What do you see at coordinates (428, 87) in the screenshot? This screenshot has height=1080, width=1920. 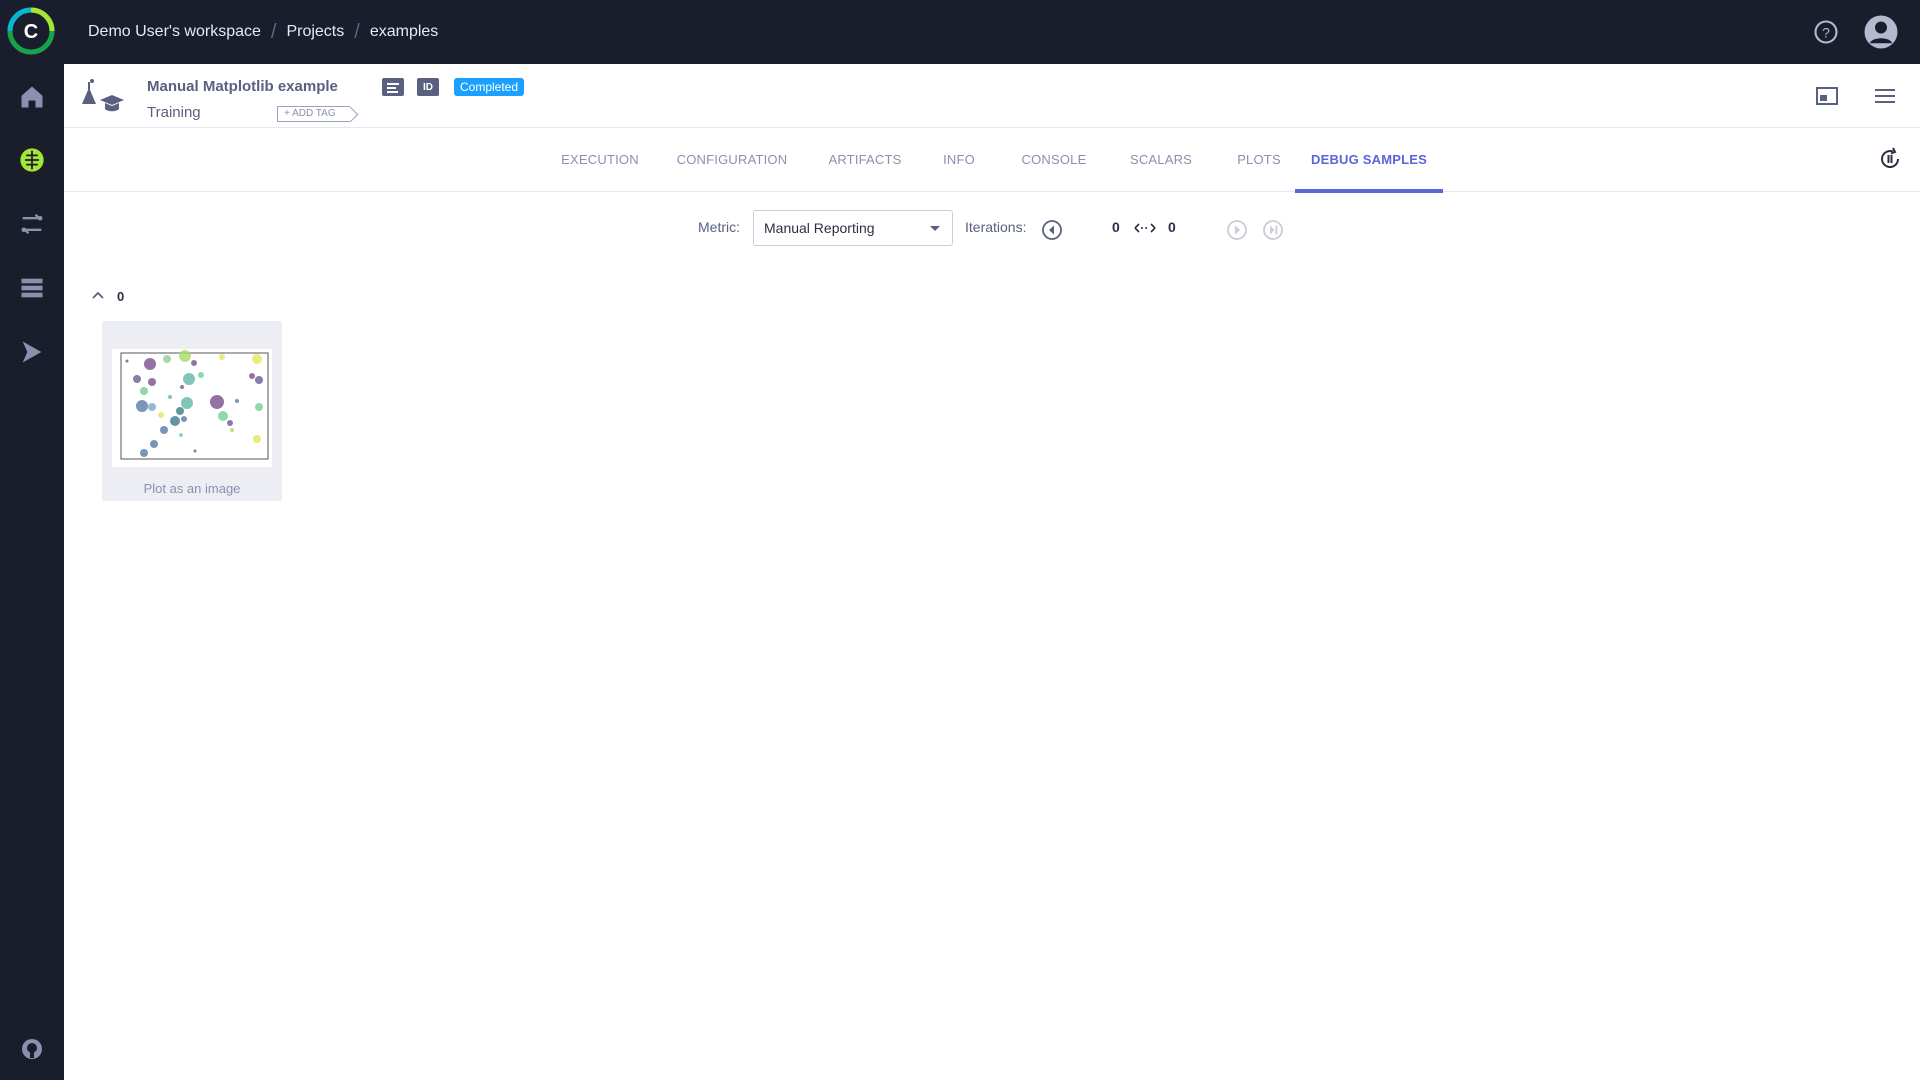 I see `id-button: ID` at bounding box center [428, 87].